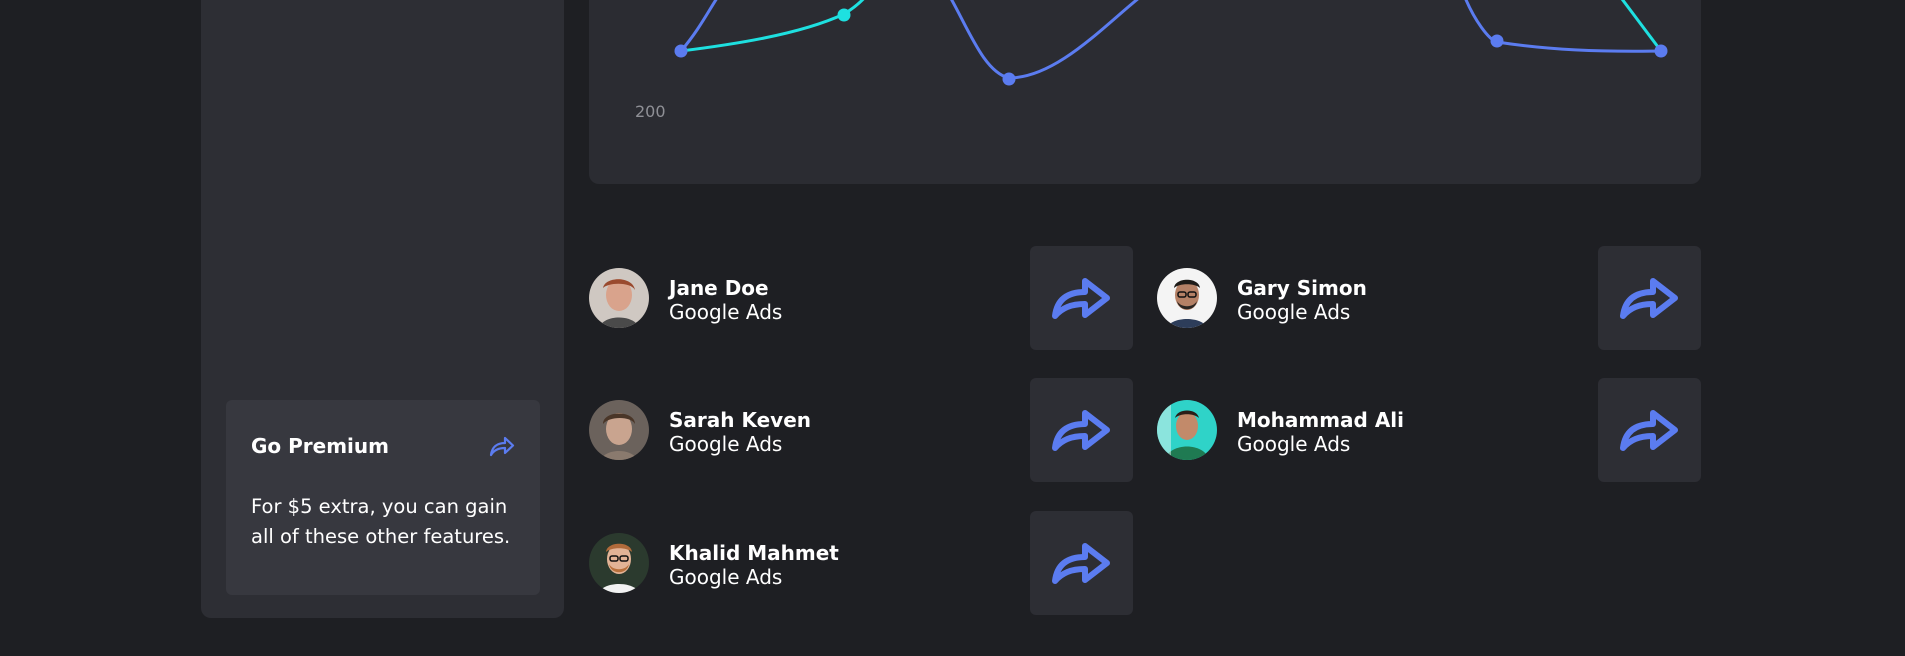  Describe the element at coordinates (719, 288) in the screenshot. I see `contact-name: Jane Doe` at that location.